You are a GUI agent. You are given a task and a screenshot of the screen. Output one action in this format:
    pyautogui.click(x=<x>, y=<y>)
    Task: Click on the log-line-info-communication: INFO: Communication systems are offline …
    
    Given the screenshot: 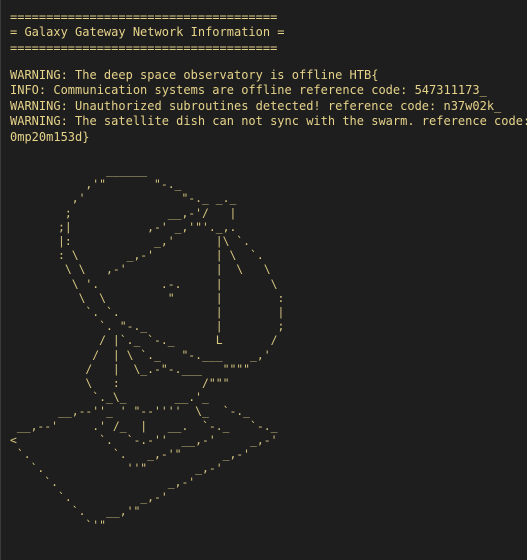 What is the action you would take?
    pyautogui.click(x=248, y=90)
    